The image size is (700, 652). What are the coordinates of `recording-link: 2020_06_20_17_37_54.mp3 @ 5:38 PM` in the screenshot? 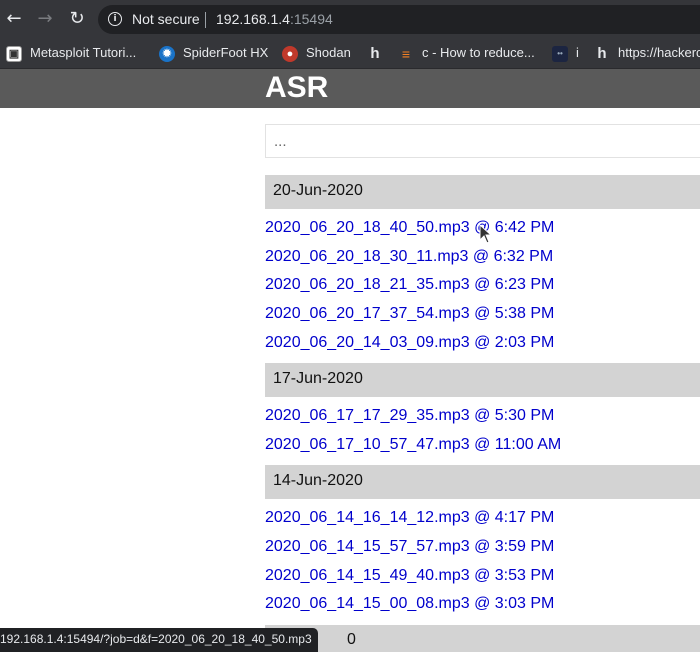 It's located at (409, 314).